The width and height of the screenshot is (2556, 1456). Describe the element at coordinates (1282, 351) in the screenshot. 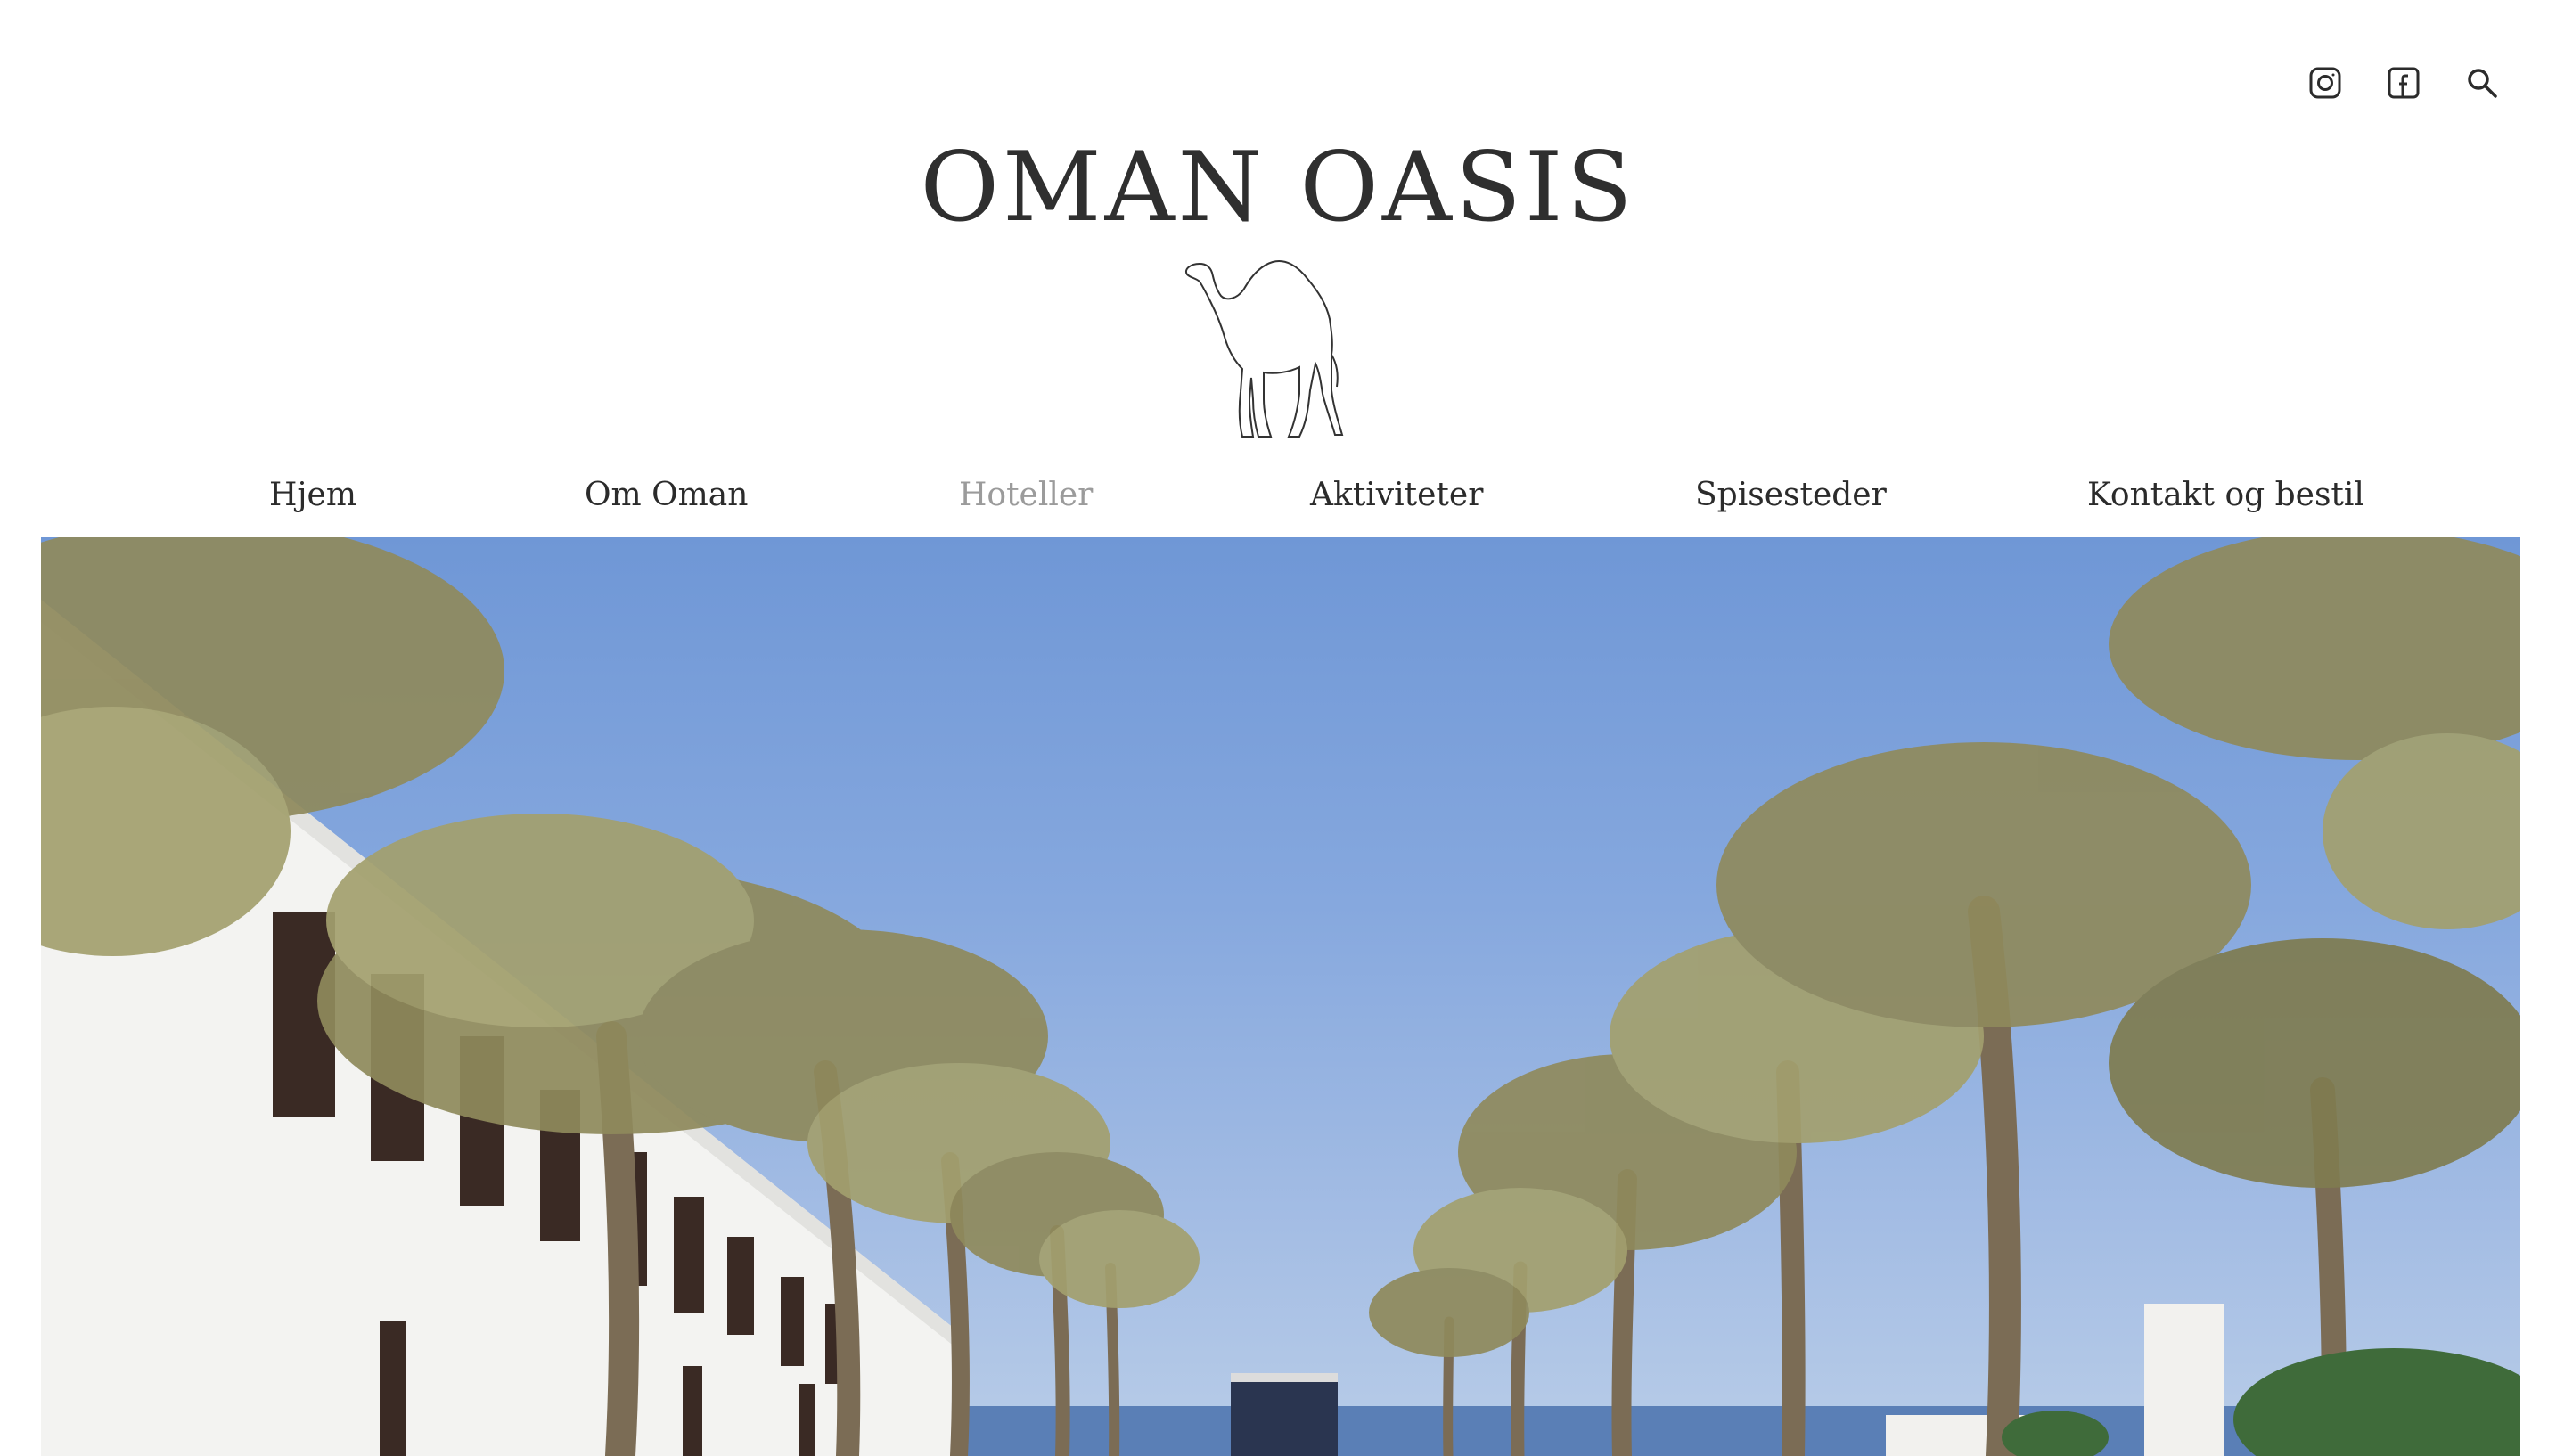

I see `camel-logo-icon` at that location.